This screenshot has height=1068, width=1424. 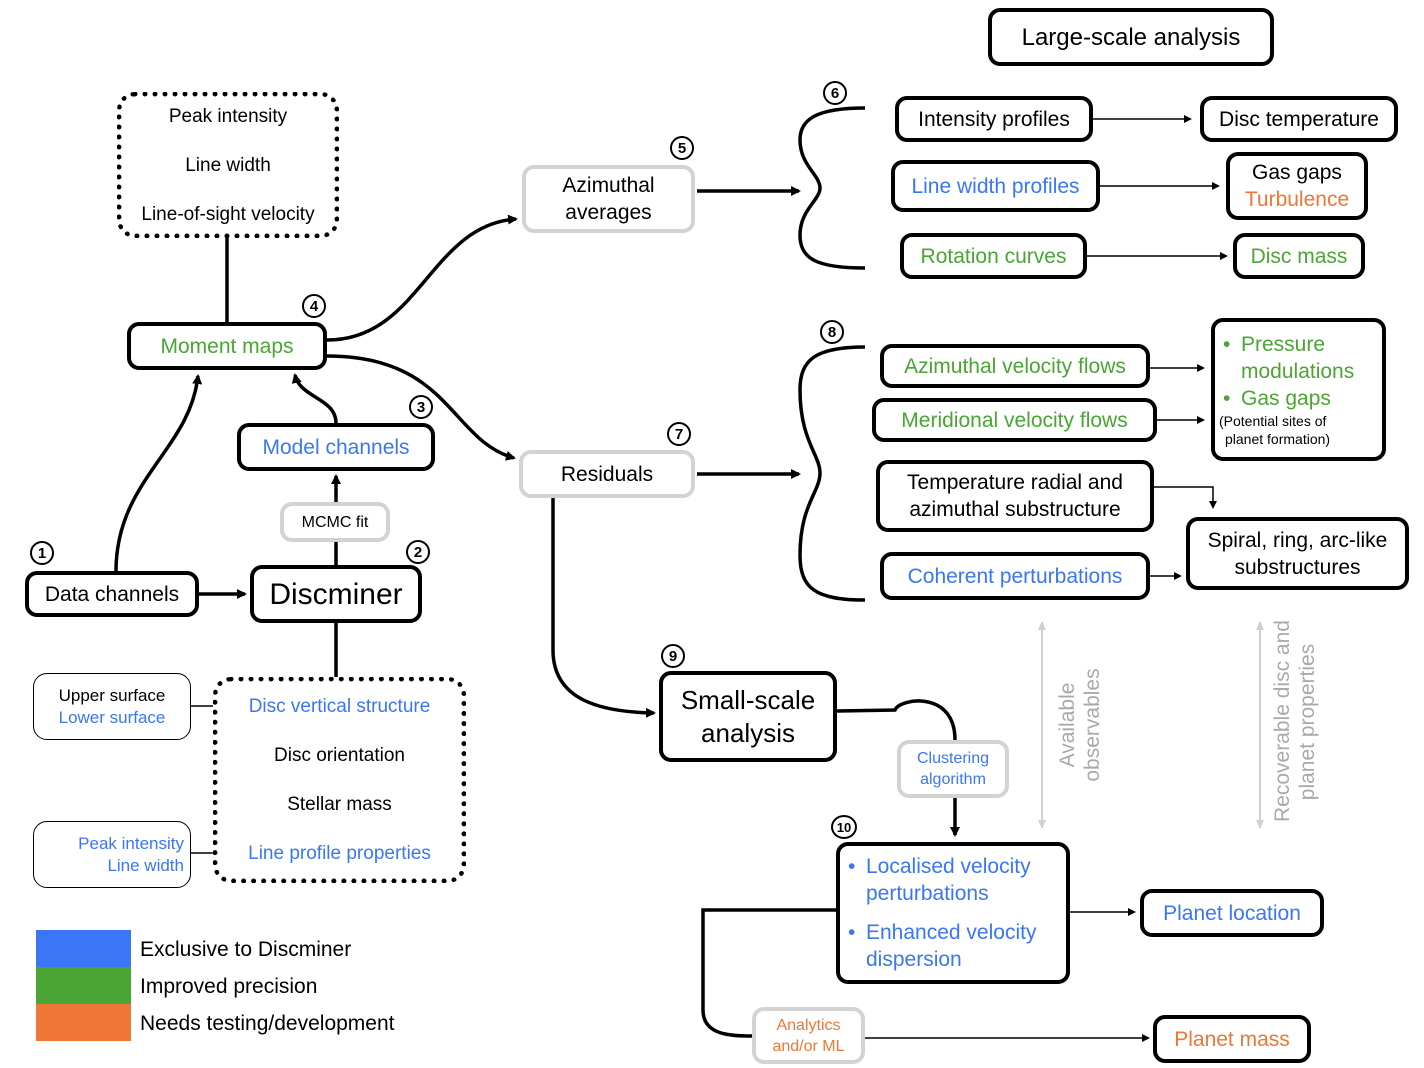 I want to click on planet-mass-box: Planet mass, so click(x=1232, y=1039).